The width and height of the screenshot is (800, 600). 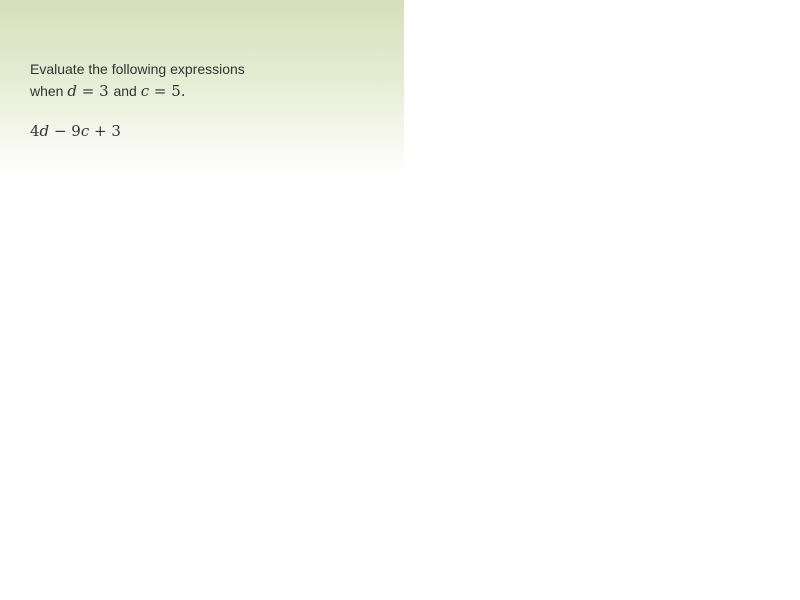 What do you see at coordinates (210, 91) in the screenshot?
I see `condition-line: when d = 3 and c = 5.` at bounding box center [210, 91].